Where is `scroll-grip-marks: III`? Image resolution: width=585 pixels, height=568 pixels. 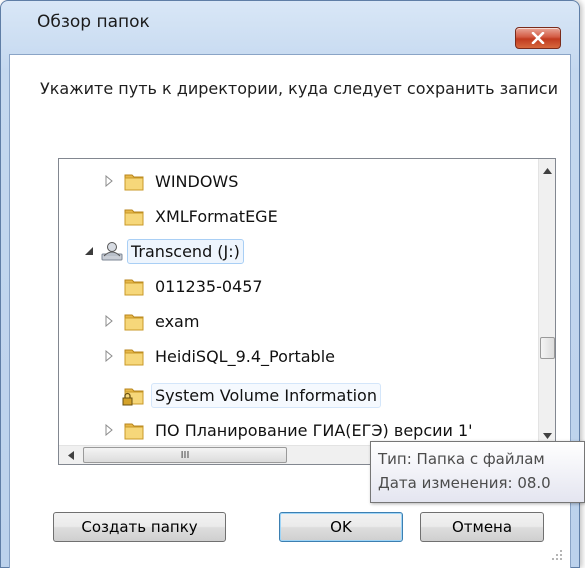 scroll-grip-marks: III is located at coordinates (185, 455).